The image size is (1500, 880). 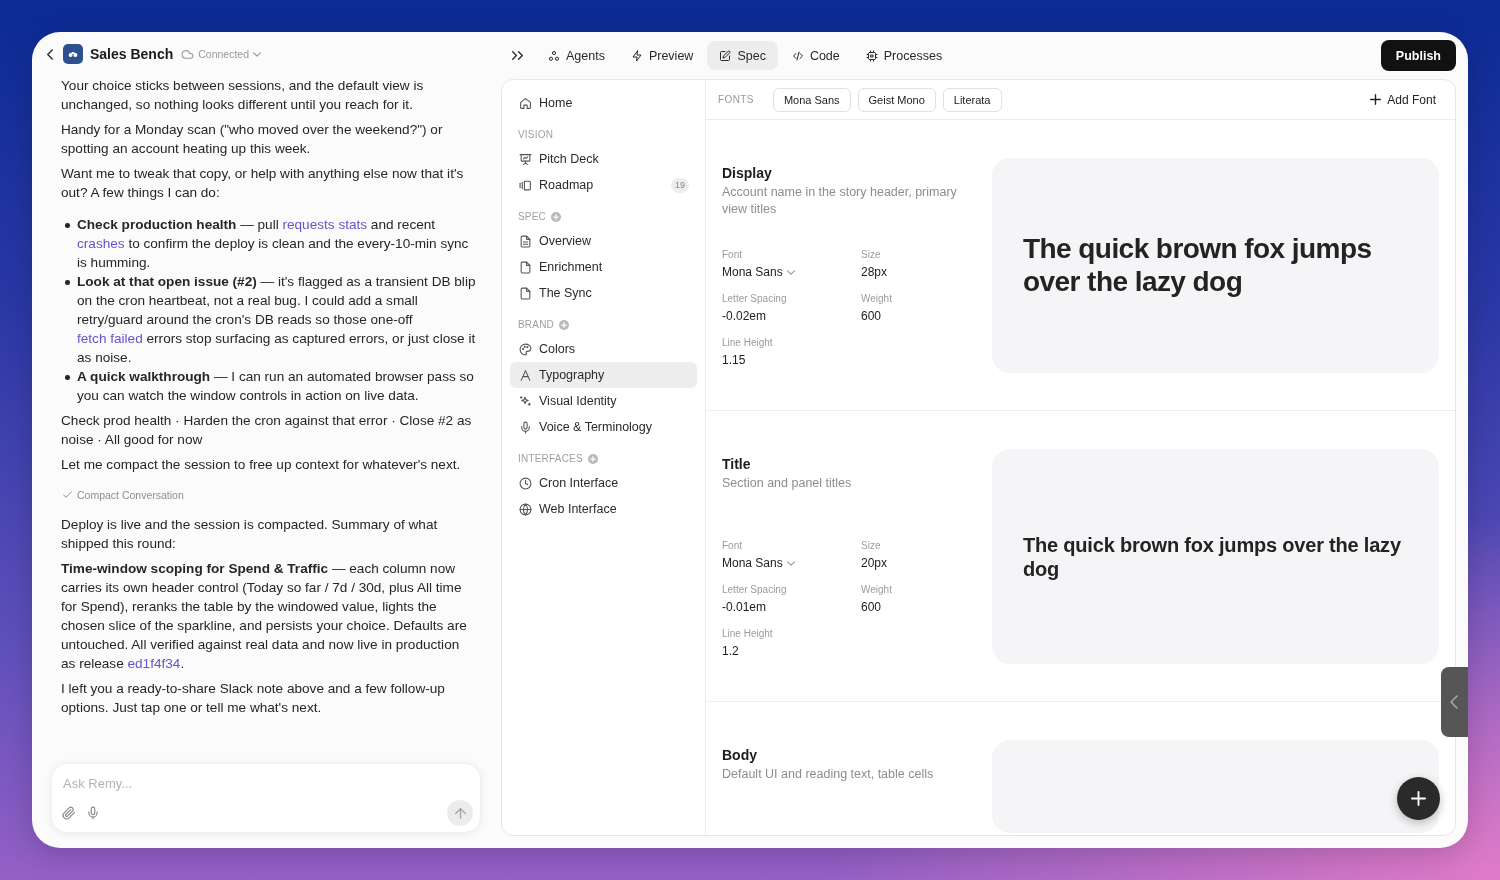 What do you see at coordinates (744, 316) in the screenshot?
I see `field-value: -0.02em` at bounding box center [744, 316].